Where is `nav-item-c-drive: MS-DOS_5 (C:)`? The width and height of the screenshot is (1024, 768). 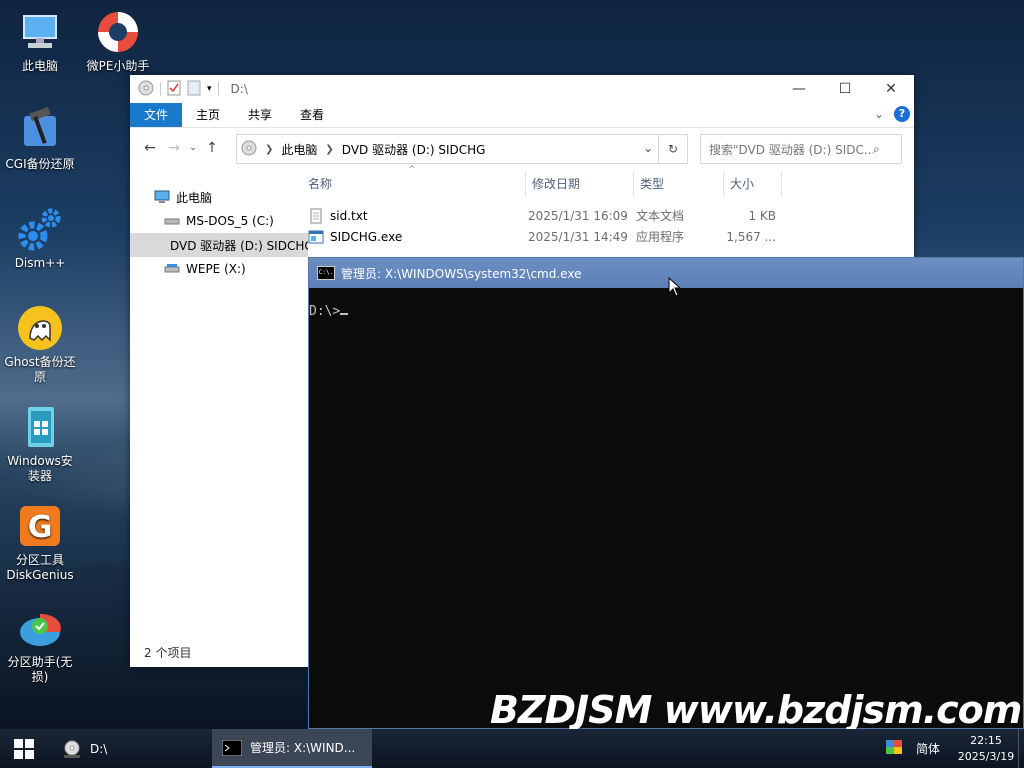 nav-item-c-drive: MS-DOS_5 (C:) is located at coordinates (219, 221).